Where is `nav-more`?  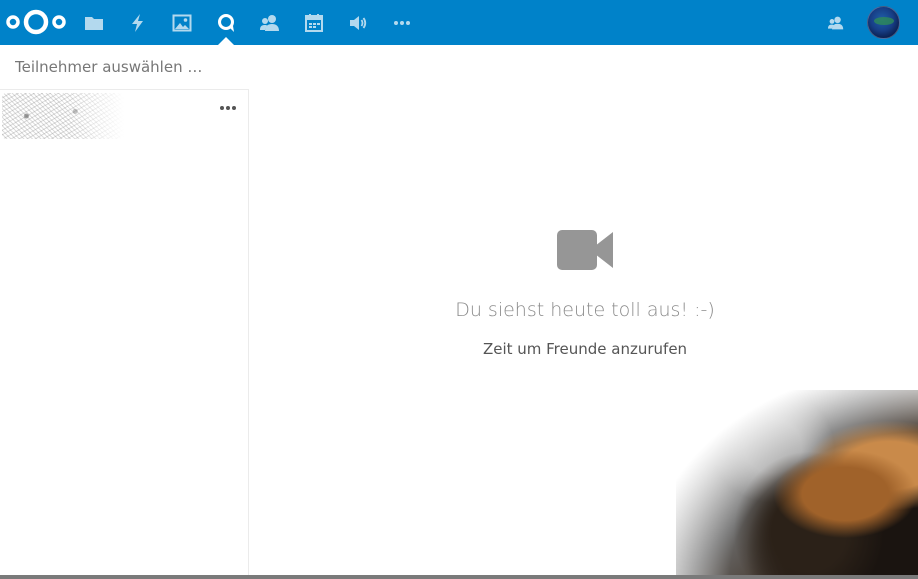 nav-more is located at coordinates (402, 22).